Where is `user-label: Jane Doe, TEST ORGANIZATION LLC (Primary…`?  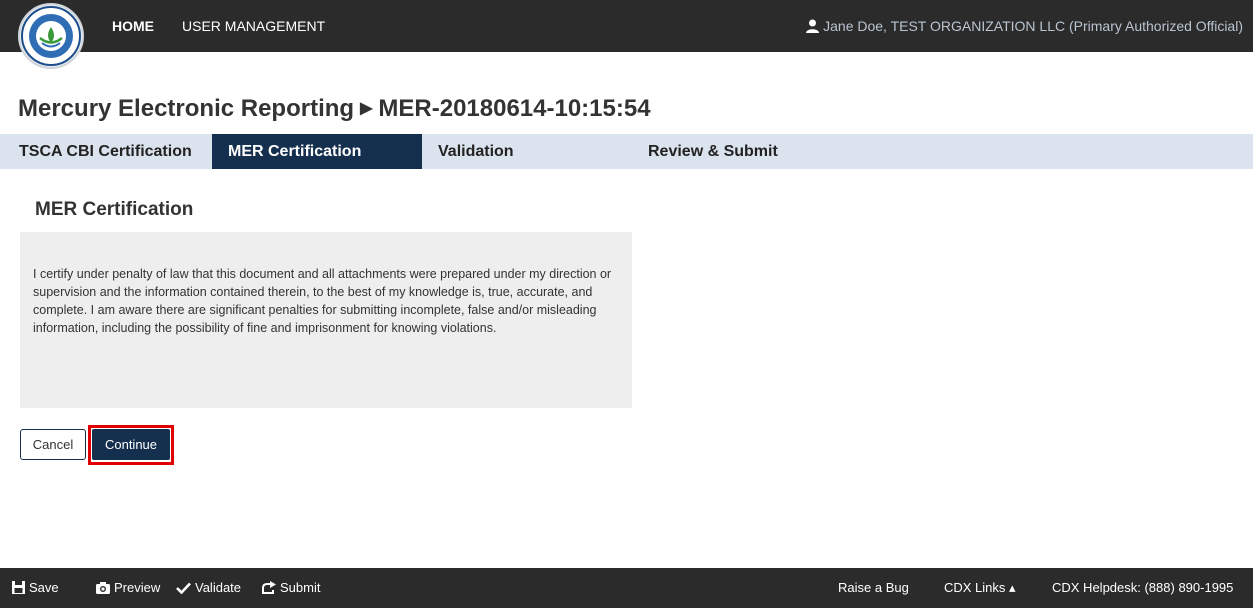 user-label: Jane Doe, TEST ORGANIZATION LLC (Primary… is located at coordinates (1033, 26).